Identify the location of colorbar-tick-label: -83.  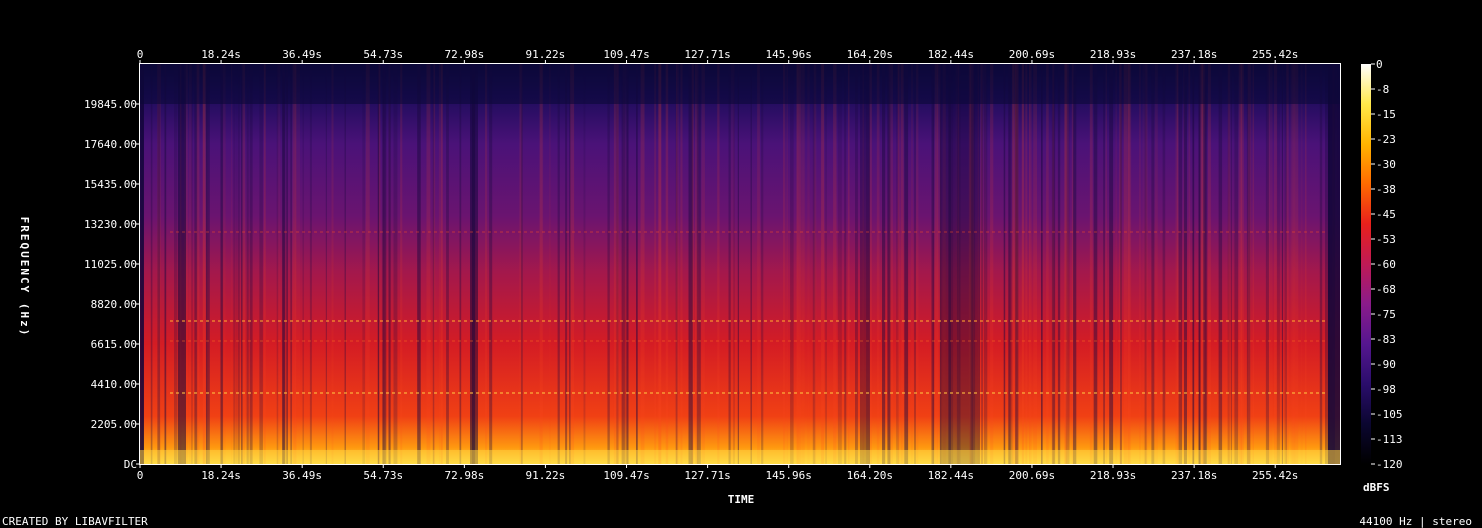
(1386, 339).